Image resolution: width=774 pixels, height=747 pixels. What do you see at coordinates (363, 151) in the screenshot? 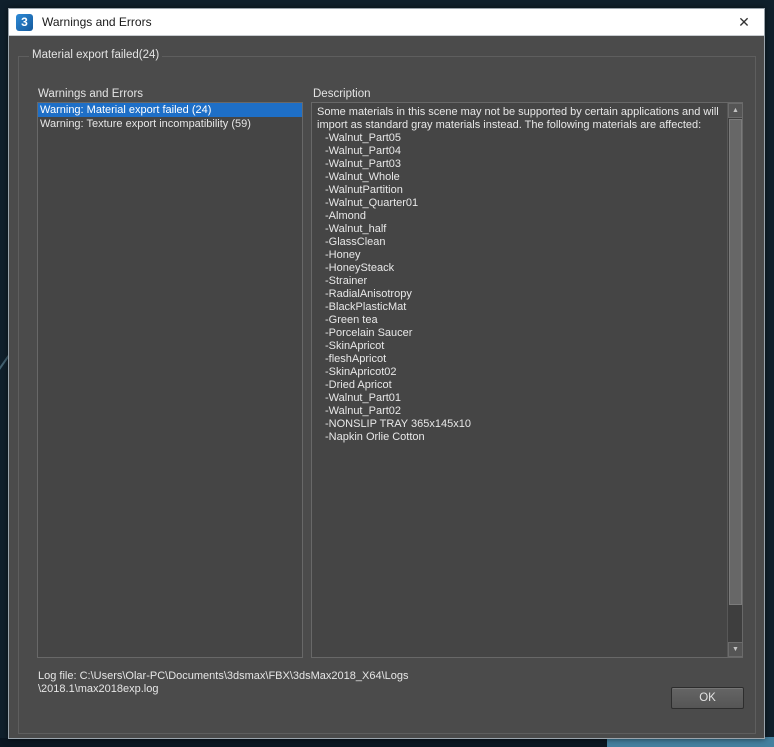
I see `material-line: -Walnut_Part04` at bounding box center [363, 151].